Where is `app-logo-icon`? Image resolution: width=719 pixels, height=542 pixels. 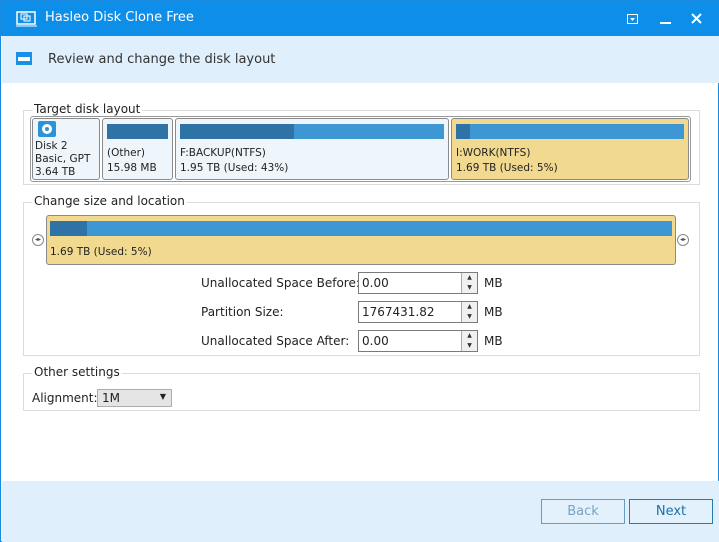 app-logo-icon is located at coordinates (26, 19).